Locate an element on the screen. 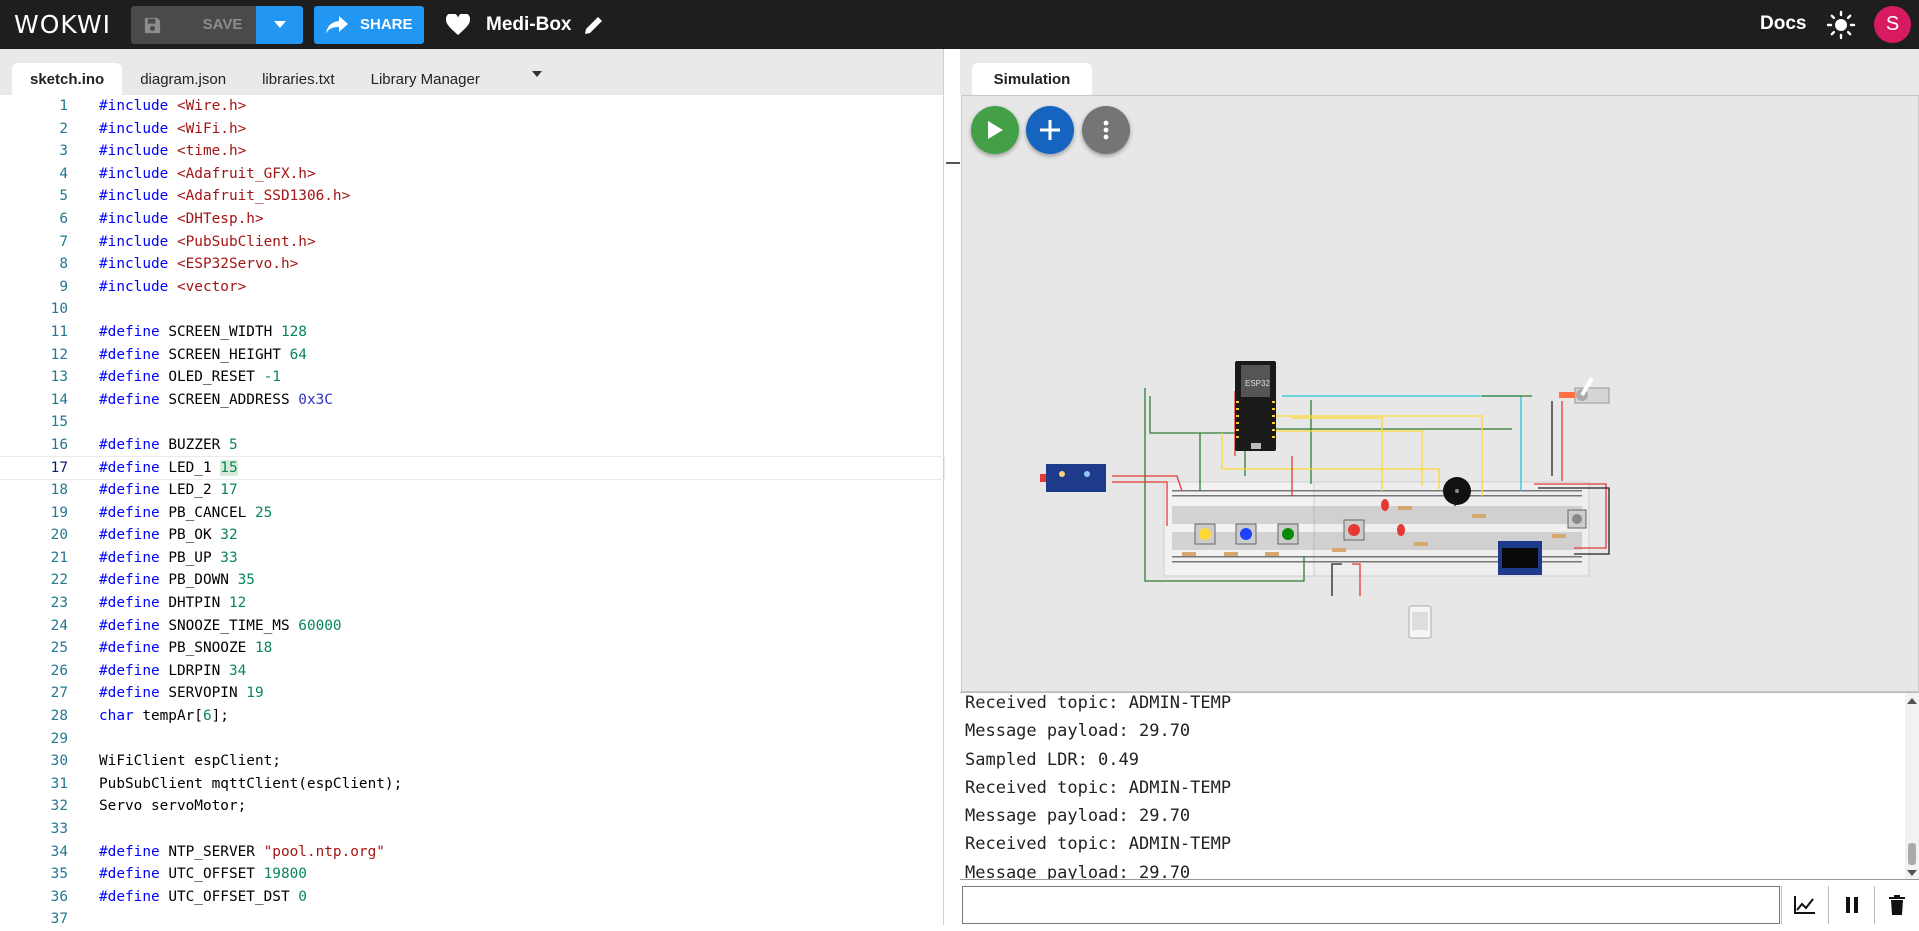 This screenshot has width=1919, height=931. scroll-up-icon is located at coordinates (1912, 701).